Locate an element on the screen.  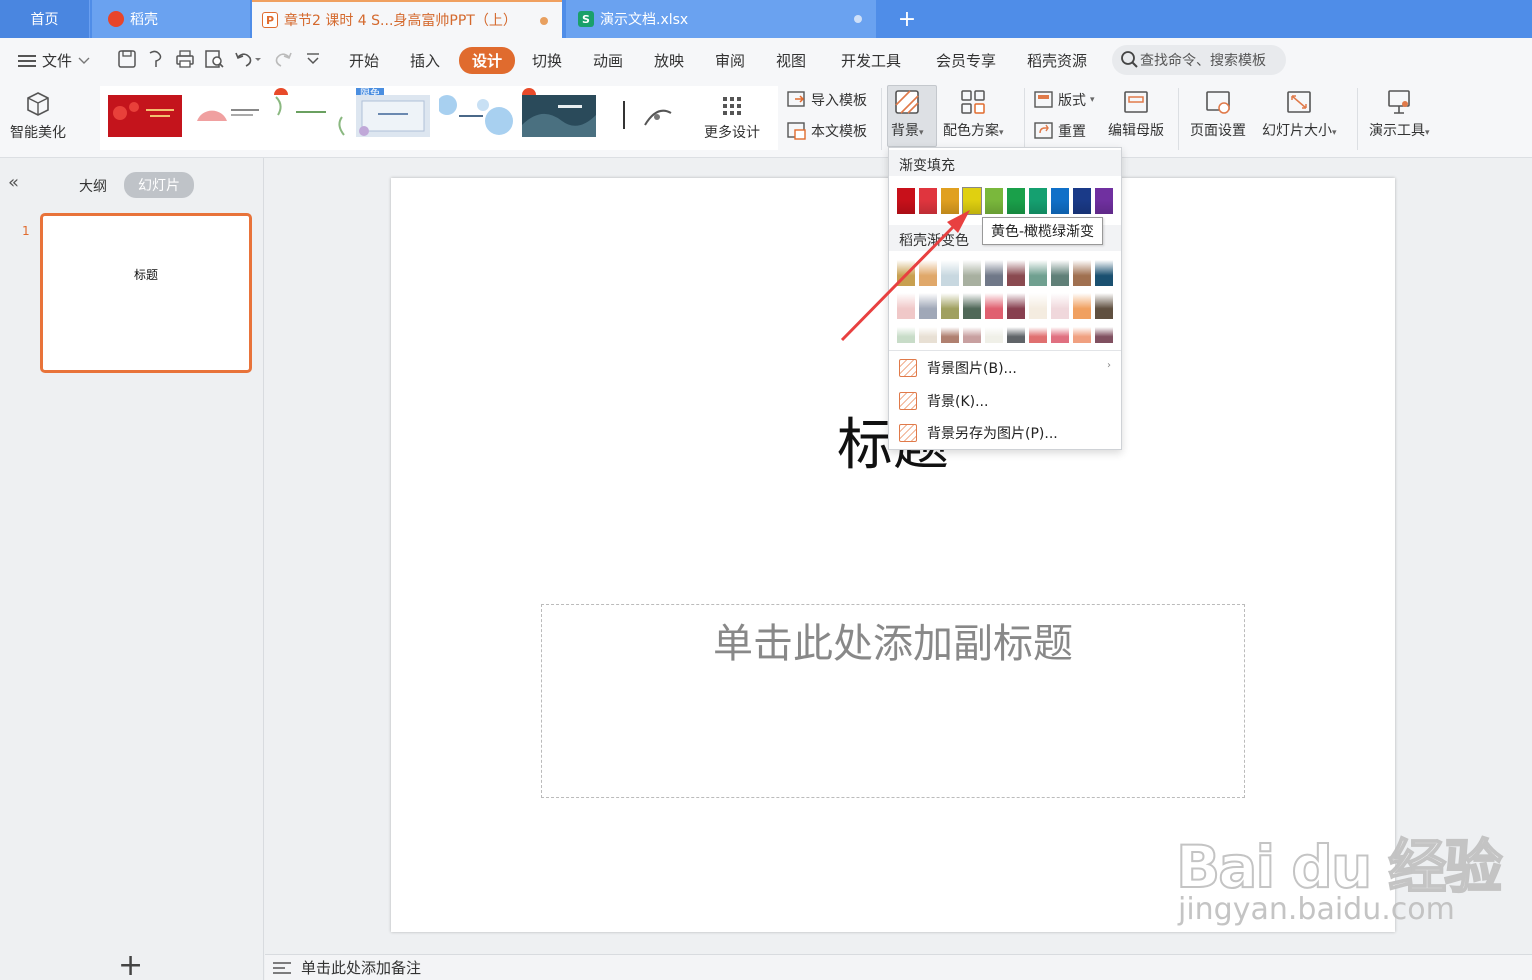
collapse-panel-icon: « is located at coordinates (13, 182).